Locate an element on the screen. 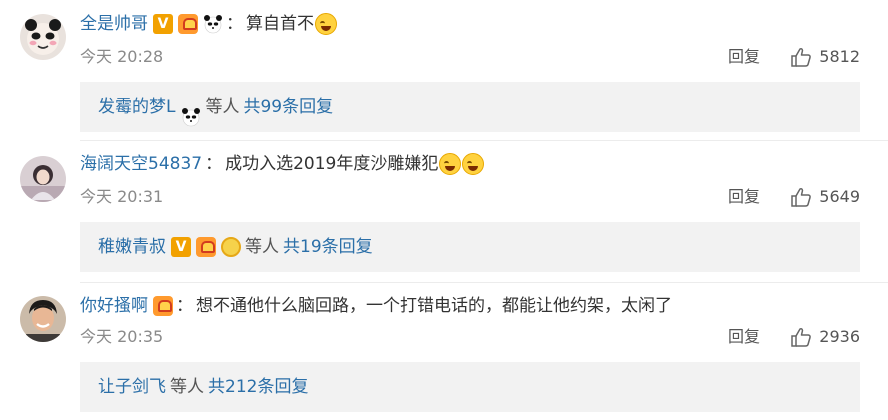  comment-time: 今天 20:31 is located at coordinates (122, 196).